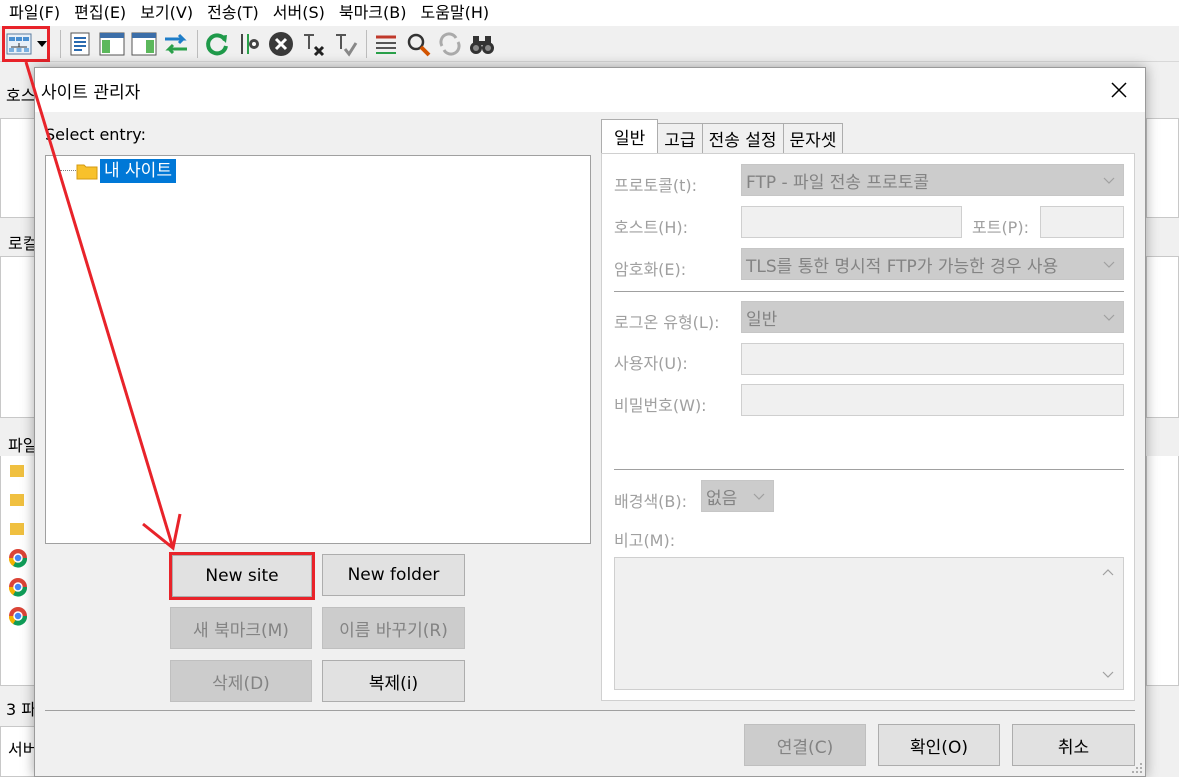 The image size is (1179, 777). What do you see at coordinates (18, 337) in the screenshot?
I see `bg-local-tree-pane` at bounding box center [18, 337].